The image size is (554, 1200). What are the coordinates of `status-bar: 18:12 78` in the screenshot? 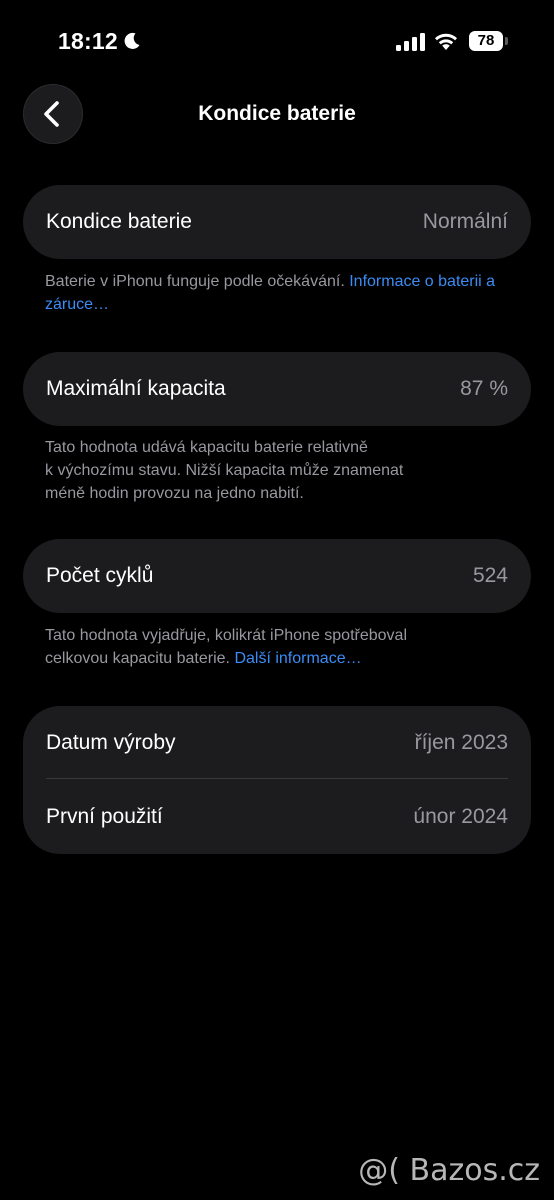 It's located at (277, 40).